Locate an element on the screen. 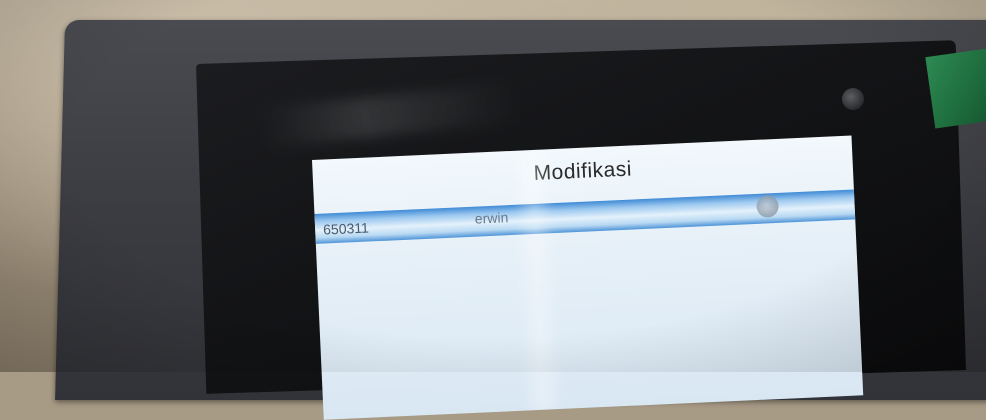  user-name: erwin is located at coordinates (491, 218).